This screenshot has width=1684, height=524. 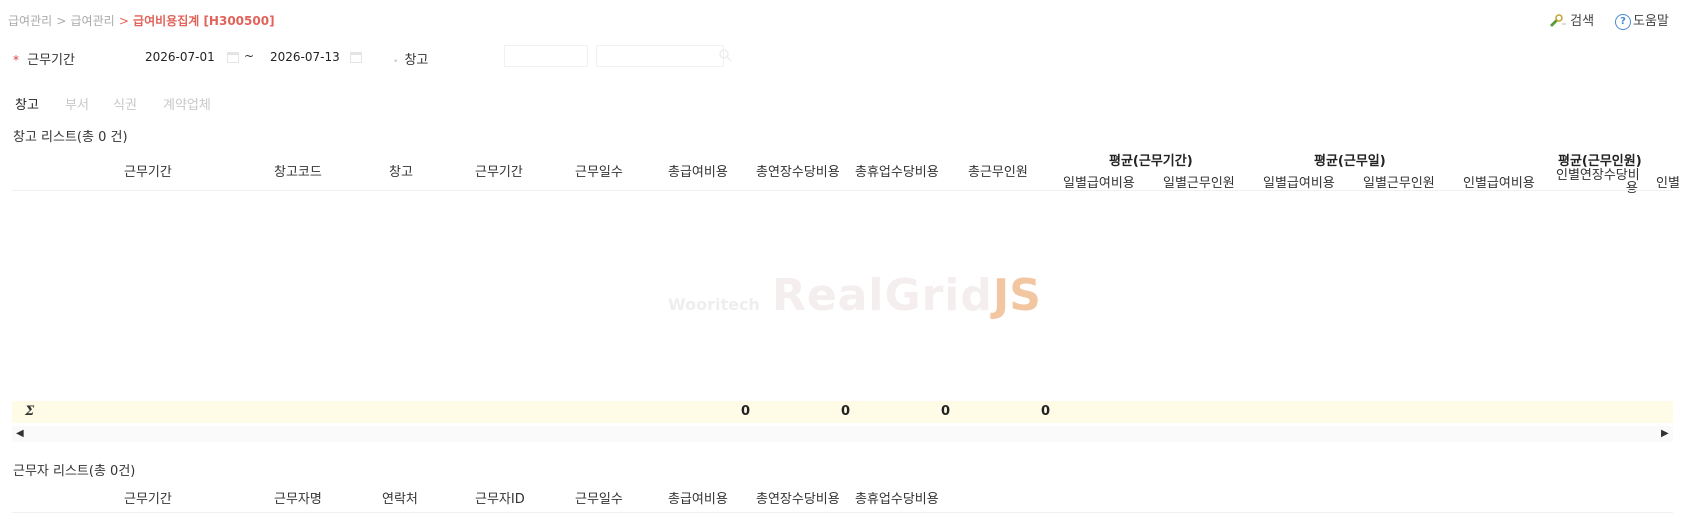 What do you see at coordinates (500, 497) in the screenshot?
I see `col-header-worker-id: 근무자ID` at bounding box center [500, 497].